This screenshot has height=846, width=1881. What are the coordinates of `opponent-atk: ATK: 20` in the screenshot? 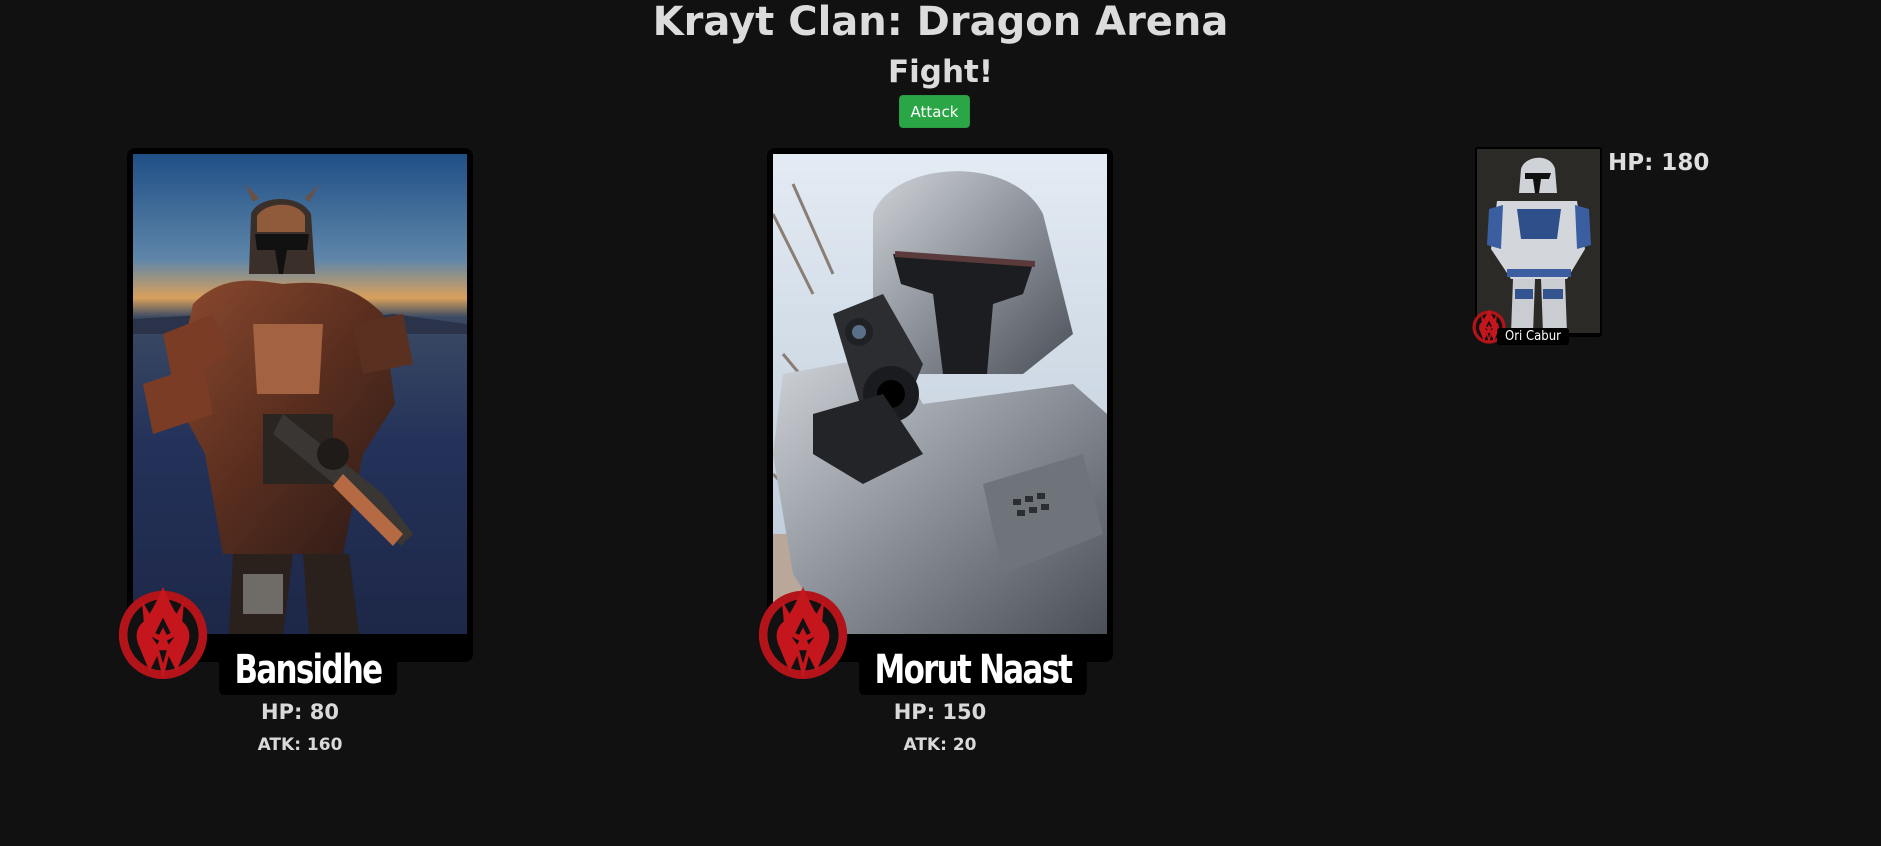 It's located at (940, 745).